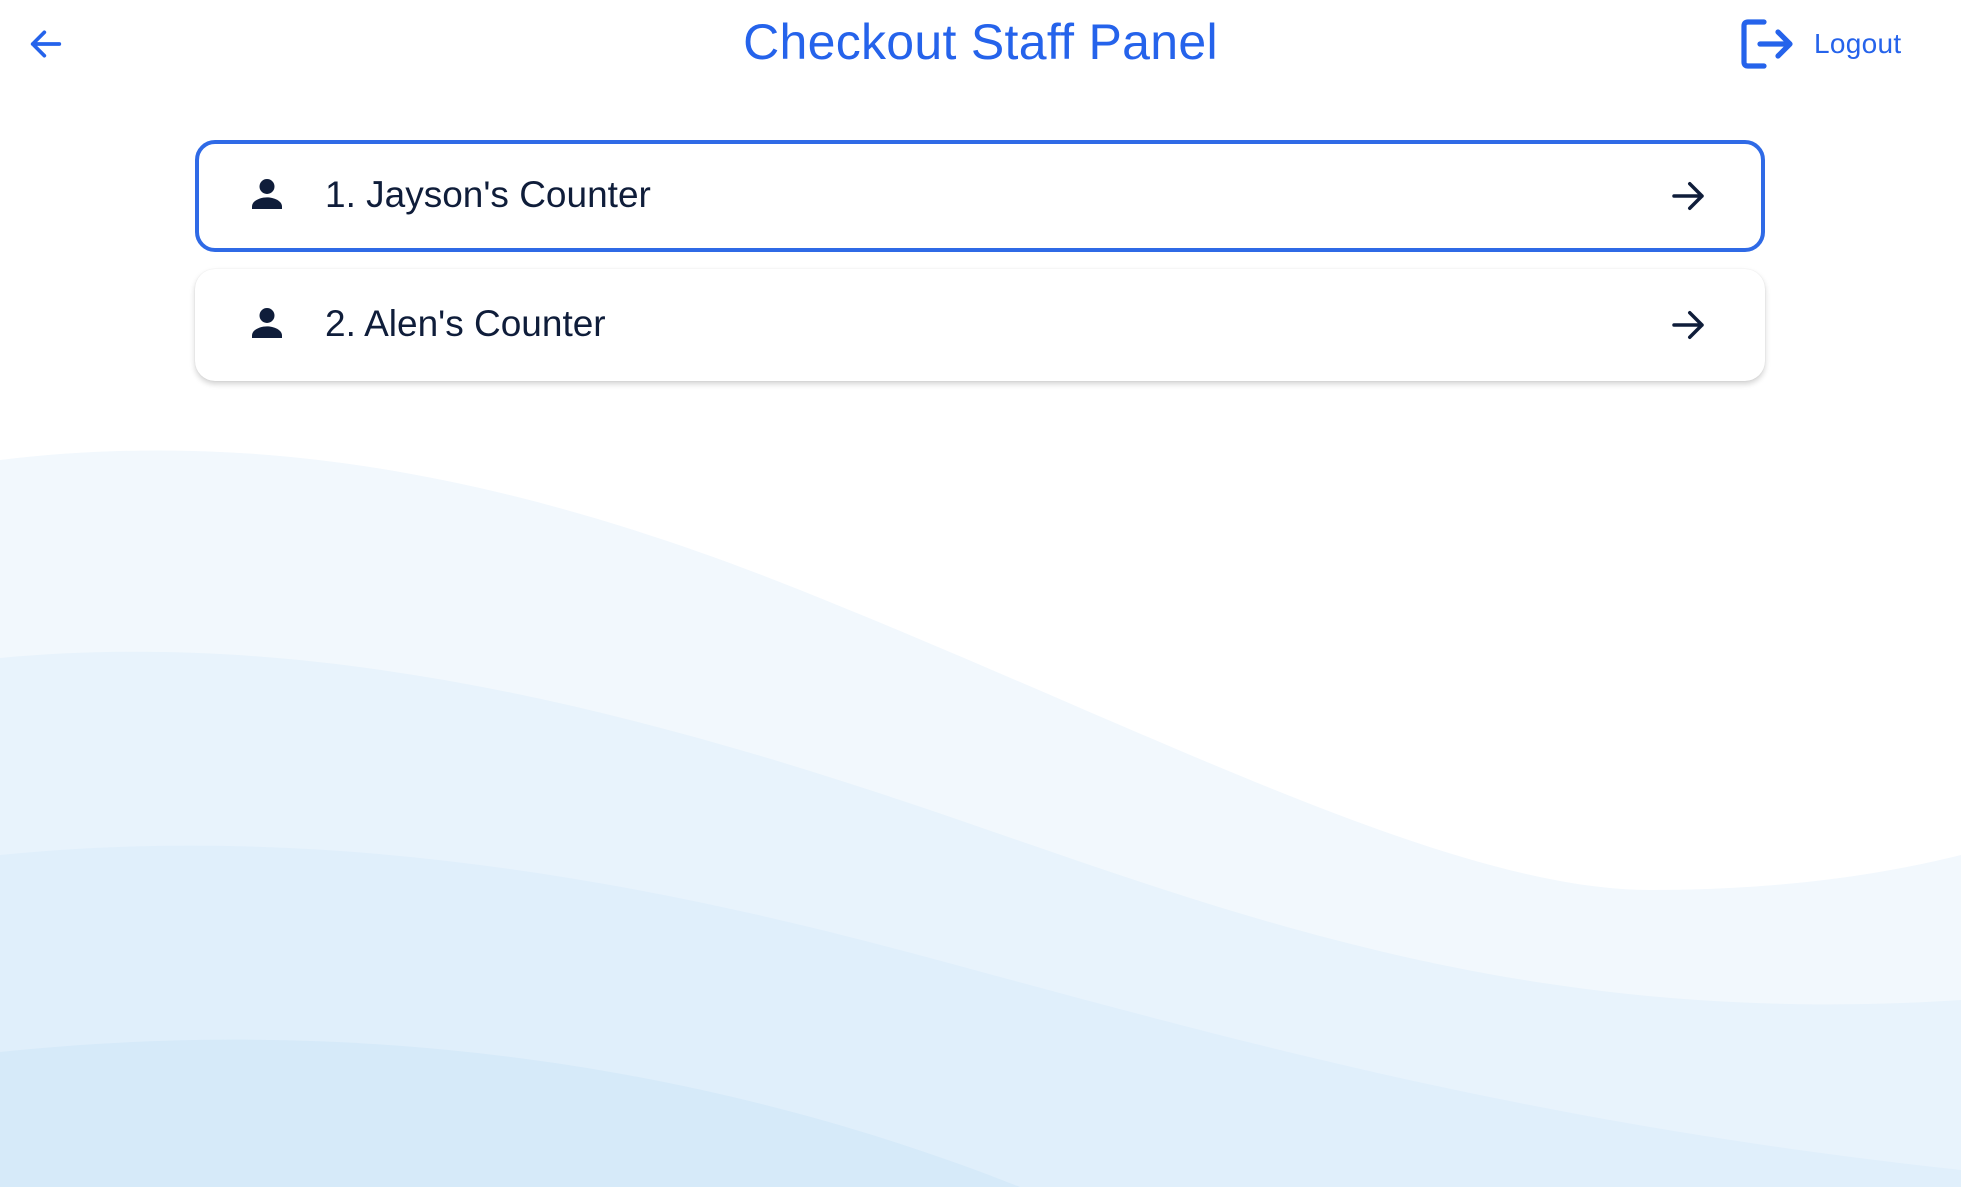  Describe the element at coordinates (1858, 43) in the screenshot. I see `logout-label: Logout` at that location.